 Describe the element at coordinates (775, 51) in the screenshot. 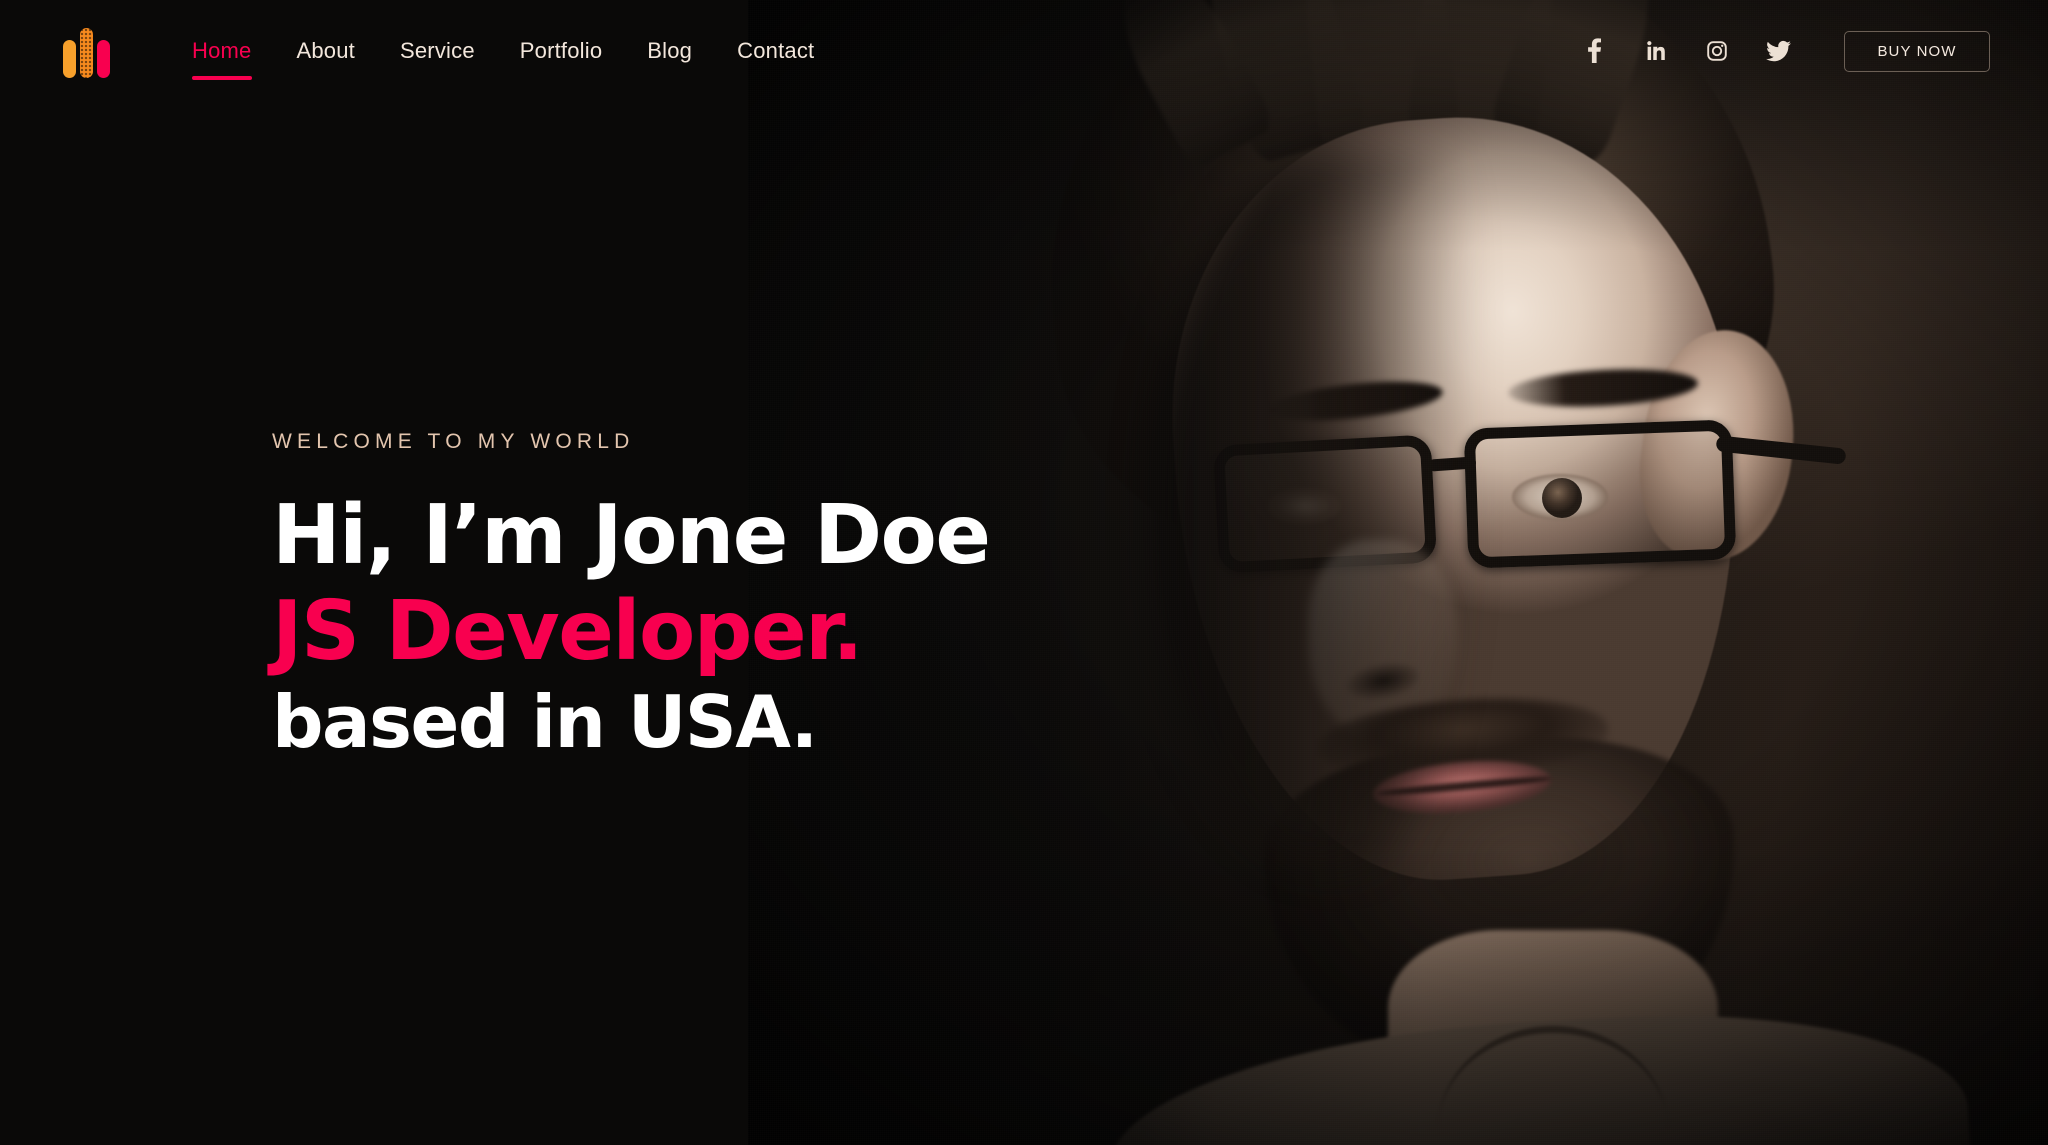

I see `nav-item-contact: Contact` at that location.